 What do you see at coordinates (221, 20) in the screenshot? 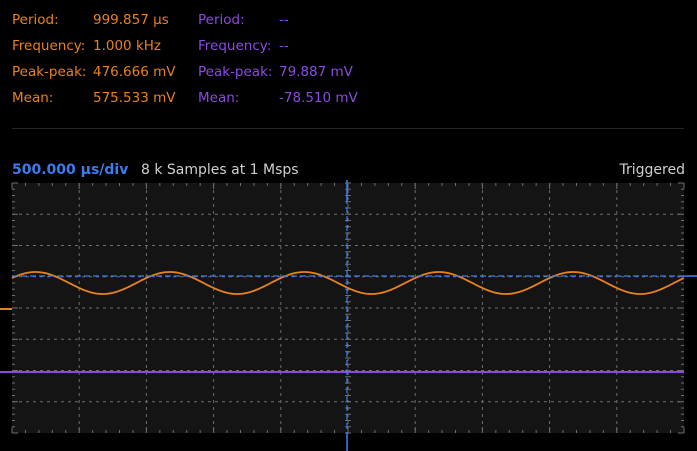
I see `ch2-period-label: Period:` at bounding box center [221, 20].